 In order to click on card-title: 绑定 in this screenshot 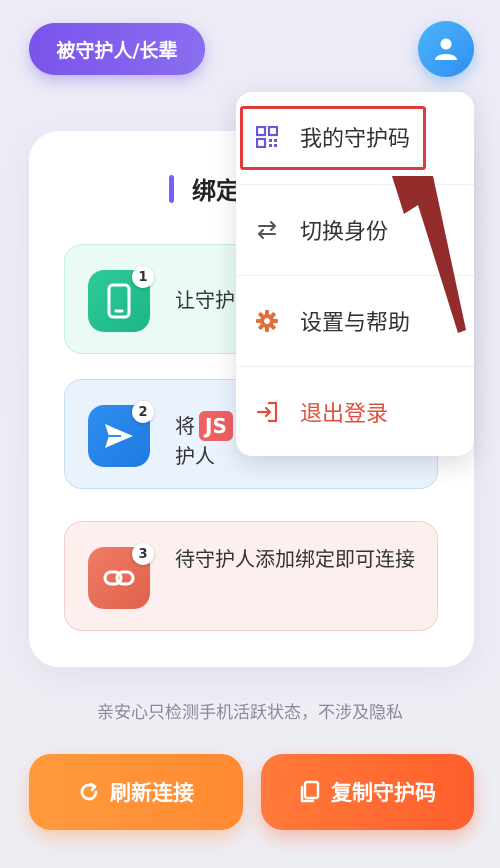, I will do `click(204, 188)`.